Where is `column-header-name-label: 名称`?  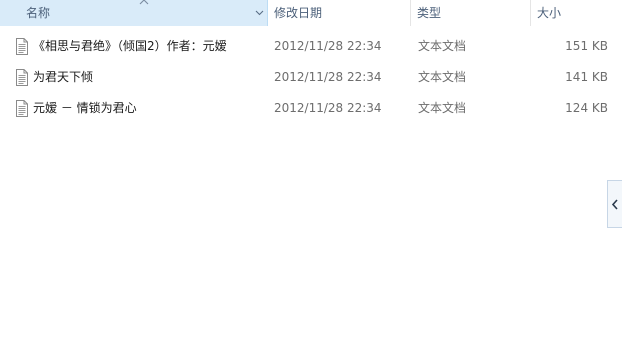
column-header-name-label: 名称 is located at coordinates (38, 13).